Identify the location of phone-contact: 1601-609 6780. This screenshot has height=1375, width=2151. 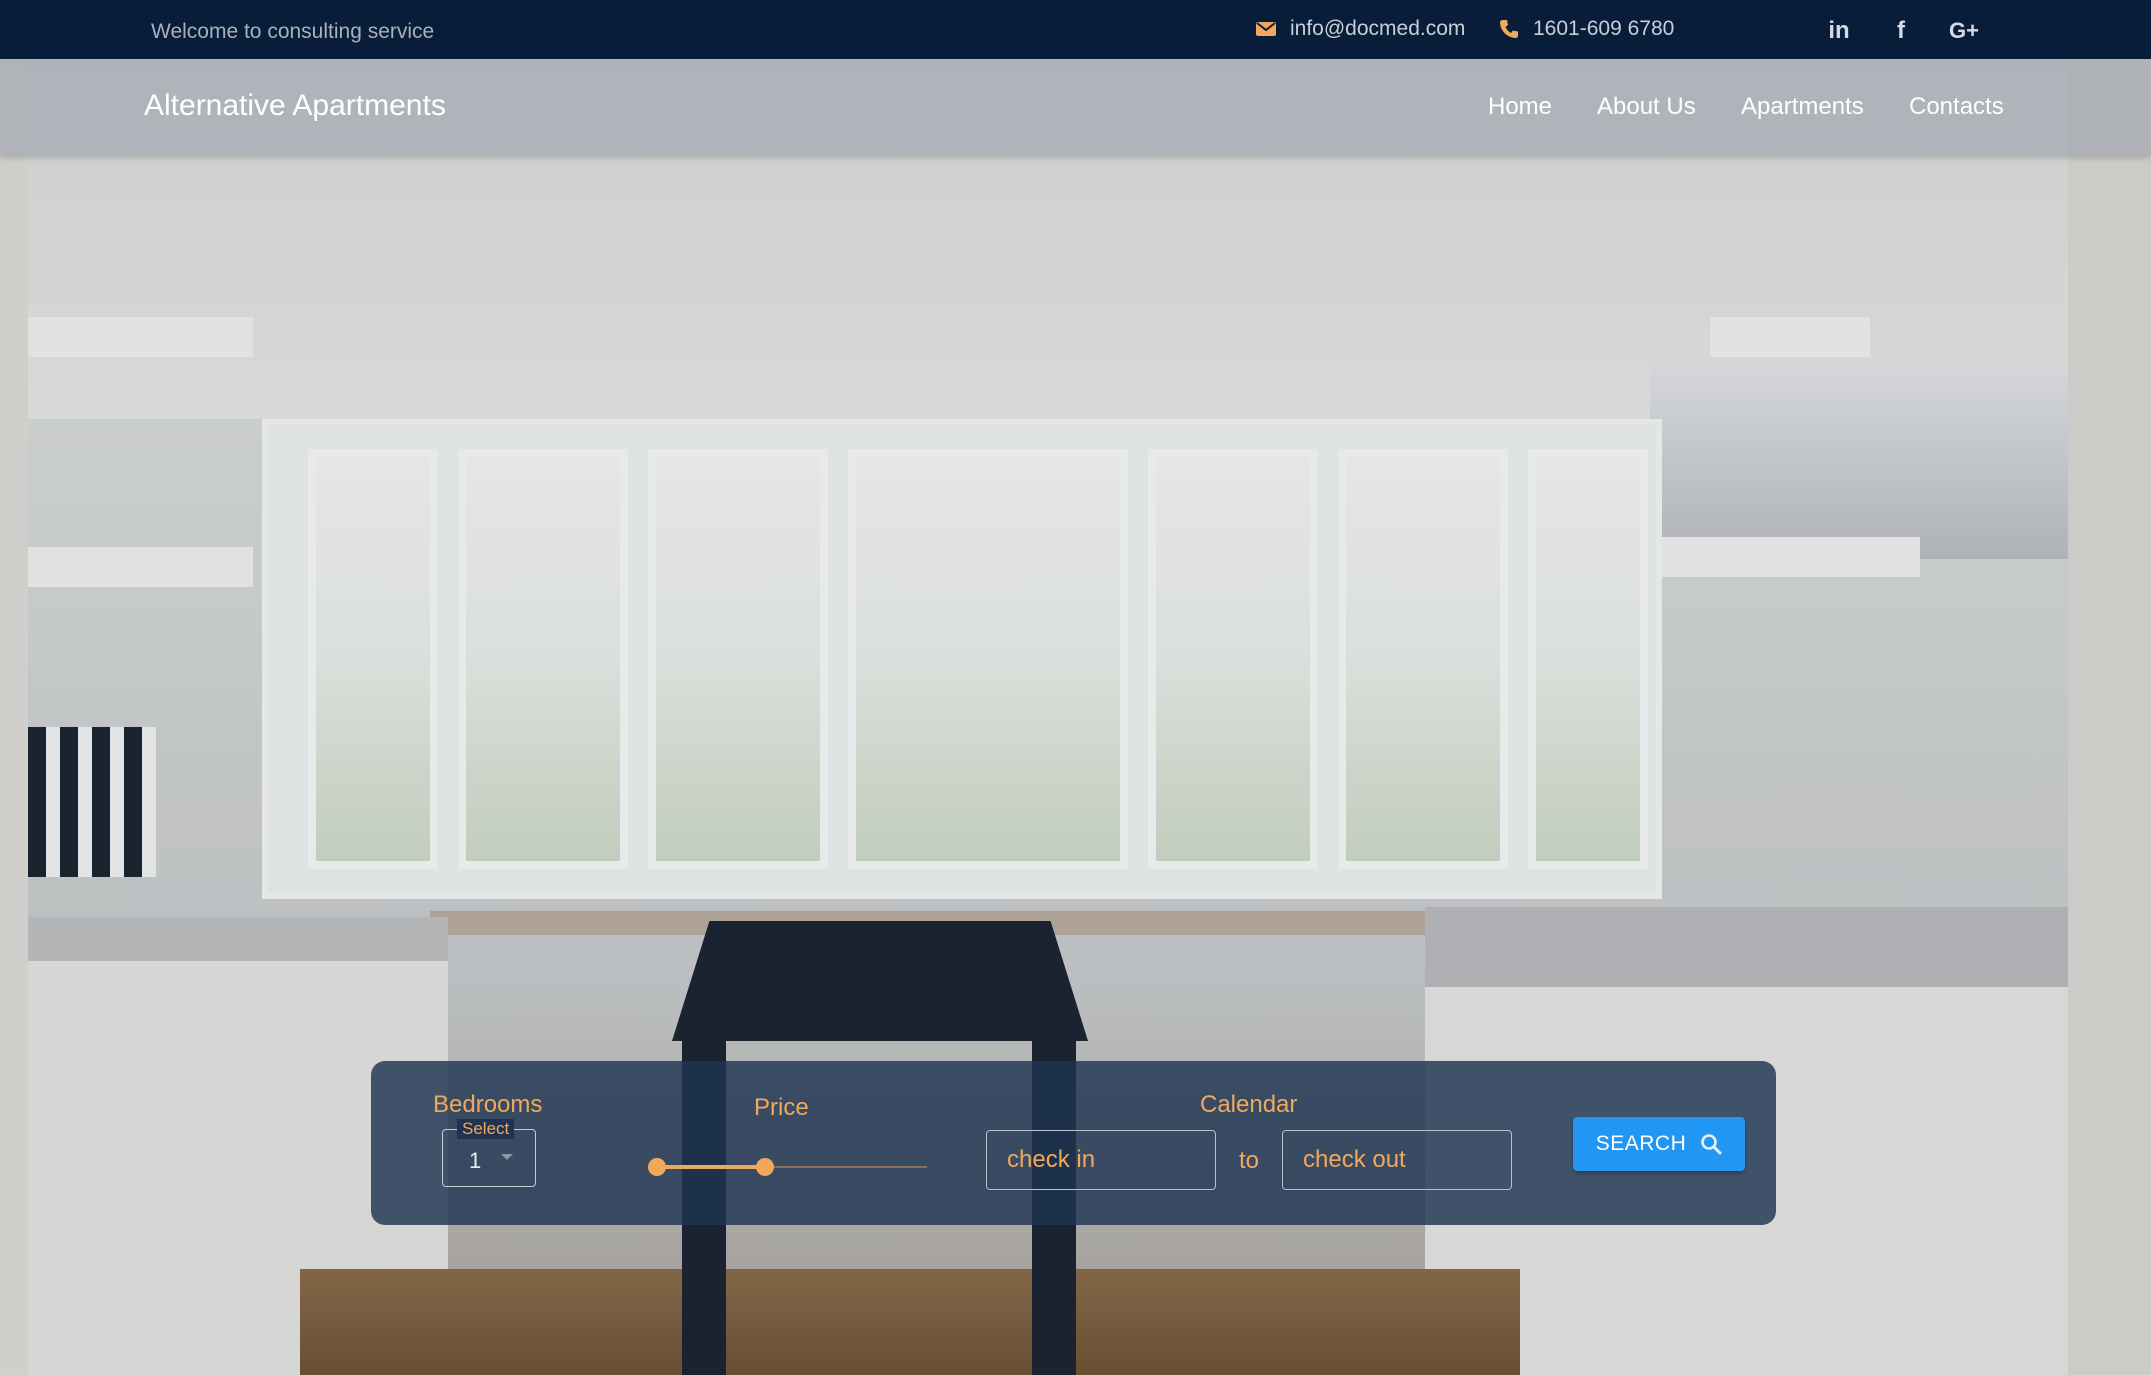
(1586, 29).